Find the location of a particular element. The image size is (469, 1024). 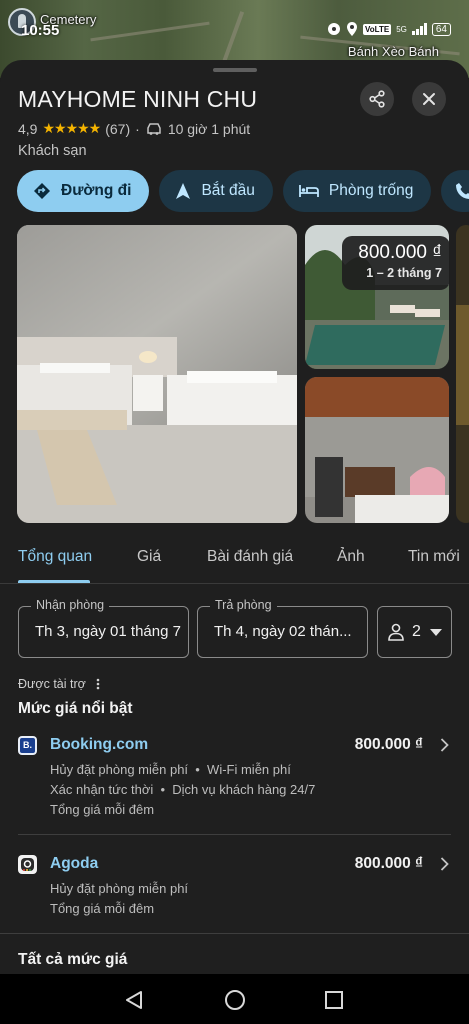

dropdown-arrow-icon is located at coordinates (436, 632).